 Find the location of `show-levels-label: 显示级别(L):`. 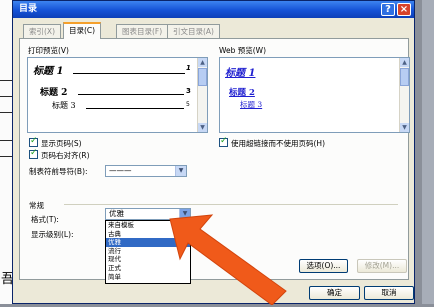

show-levels-label: 显示级别(L): is located at coordinates (52, 234).